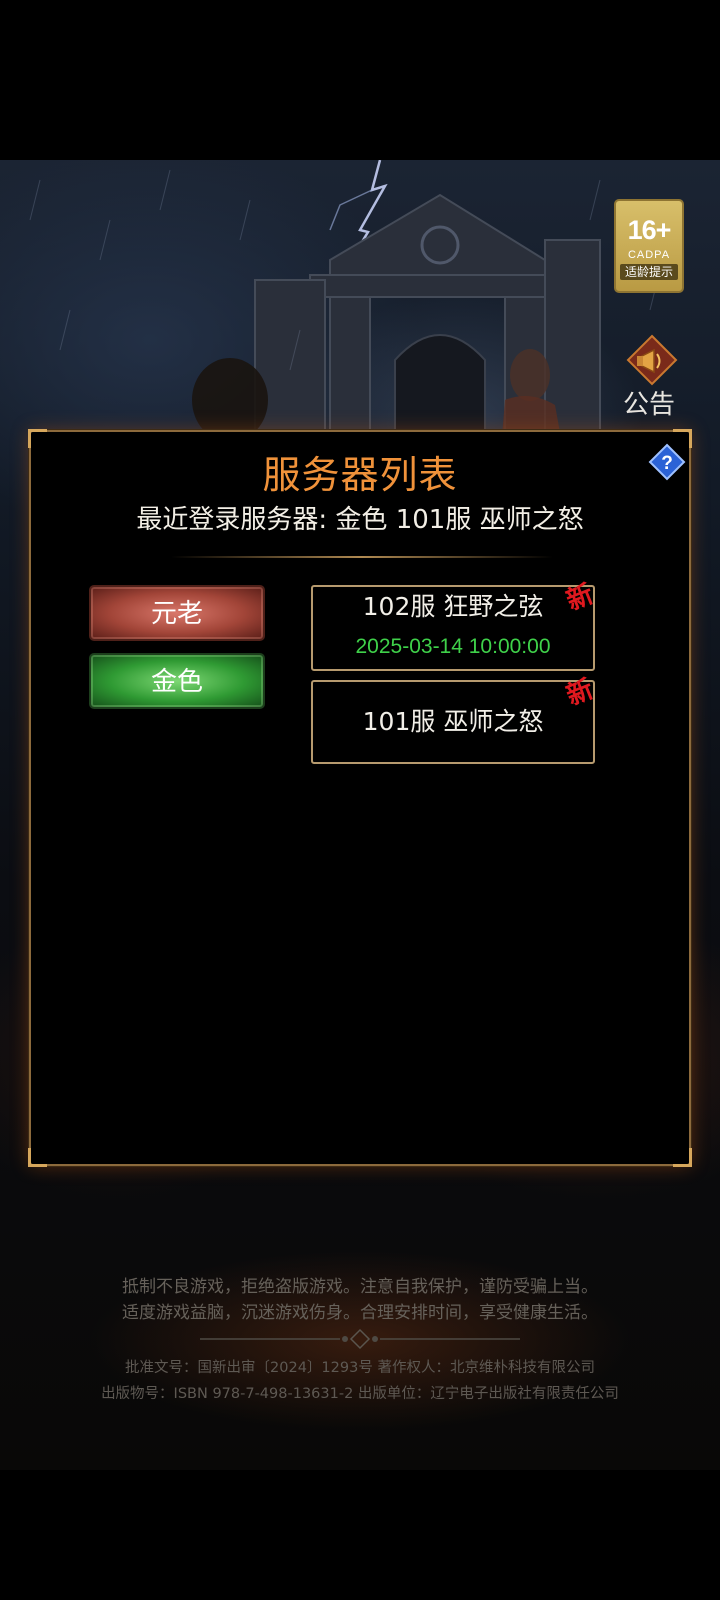 This screenshot has height=1600, width=720. Describe the element at coordinates (360, 475) in the screenshot. I see `dialog-title: 服务器列表` at that location.